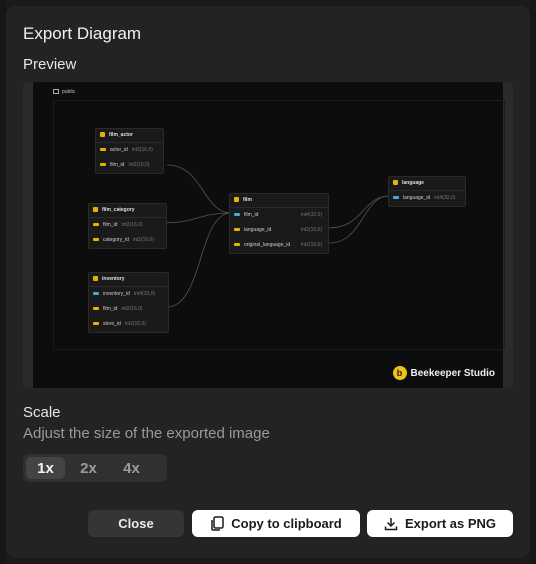 This screenshot has height=564, width=536. What do you see at coordinates (533, 282) in the screenshot?
I see `backdrop-right` at bounding box center [533, 282].